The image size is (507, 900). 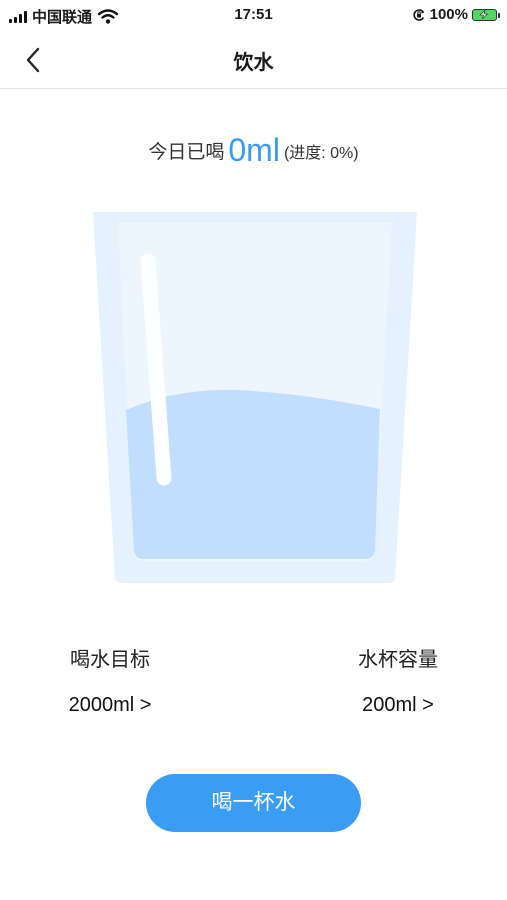 I want to click on battery-percent: 100%, so click(x=448, y=14).